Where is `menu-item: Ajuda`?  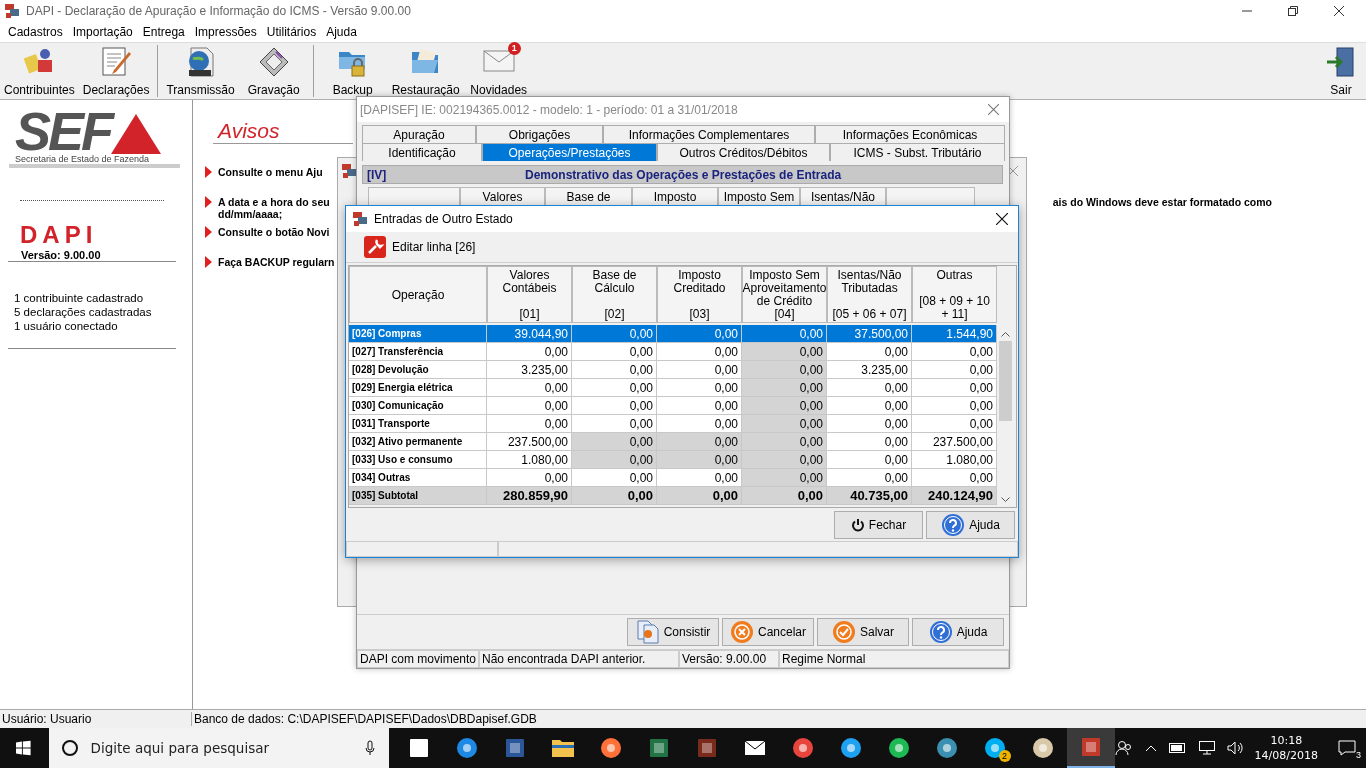 menu-item: Ajuda is located at coordinates (341, 32).